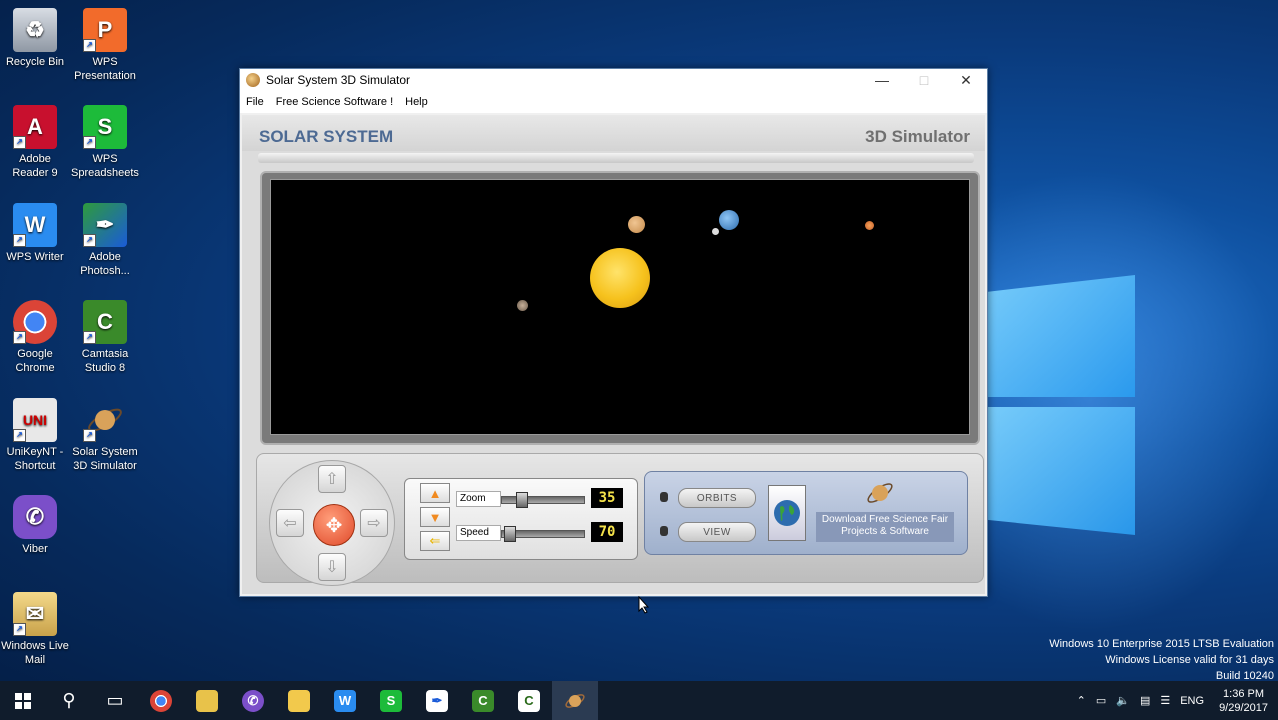 This screenshot has height=720, width=1278. What do you see at coordinates (664, 497) in the screenshot?
I see `orbits-indicator` at bounding box center [664, 497].